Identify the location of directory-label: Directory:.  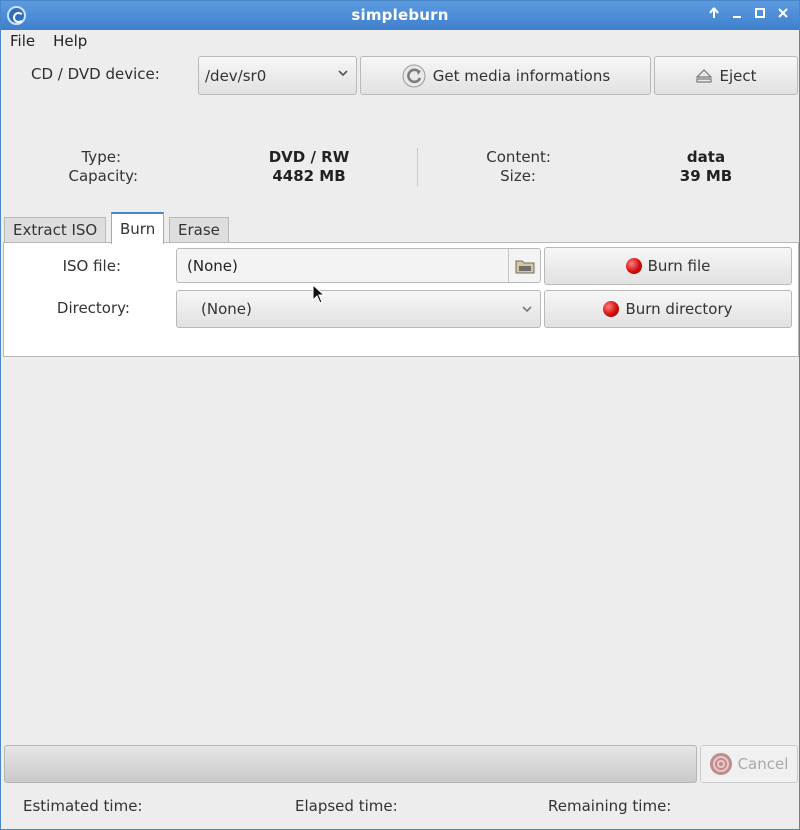
(93, 308).